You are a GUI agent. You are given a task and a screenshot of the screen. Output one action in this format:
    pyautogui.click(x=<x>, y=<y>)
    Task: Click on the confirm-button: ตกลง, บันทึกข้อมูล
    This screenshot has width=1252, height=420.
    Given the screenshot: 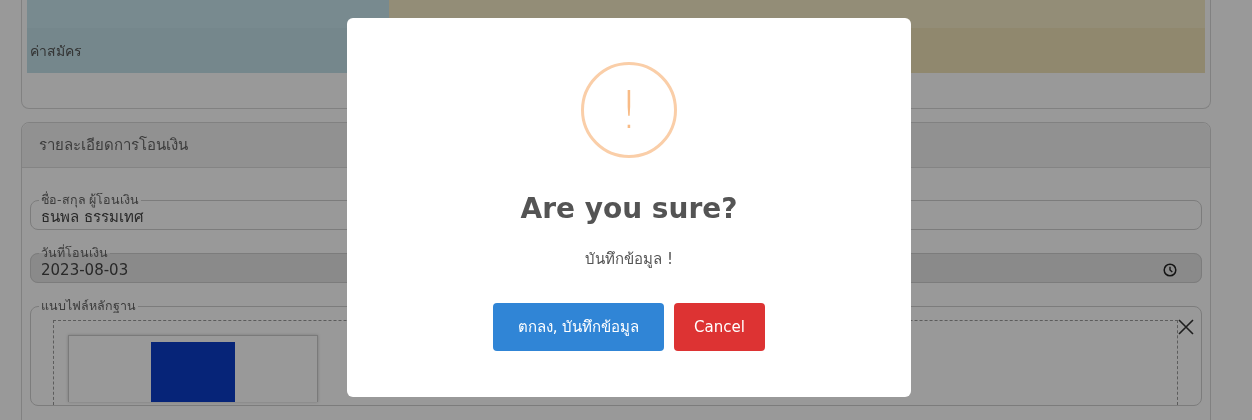 What is the action you would take?
    pyautogui.click(x=578, y=327)
    